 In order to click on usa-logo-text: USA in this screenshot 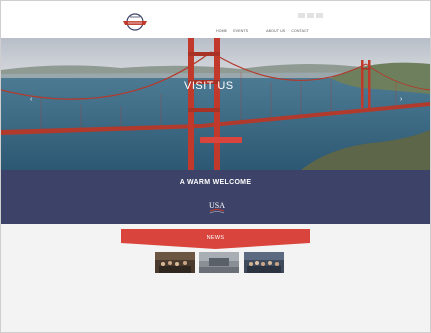, I will do `click(217, 205)`.